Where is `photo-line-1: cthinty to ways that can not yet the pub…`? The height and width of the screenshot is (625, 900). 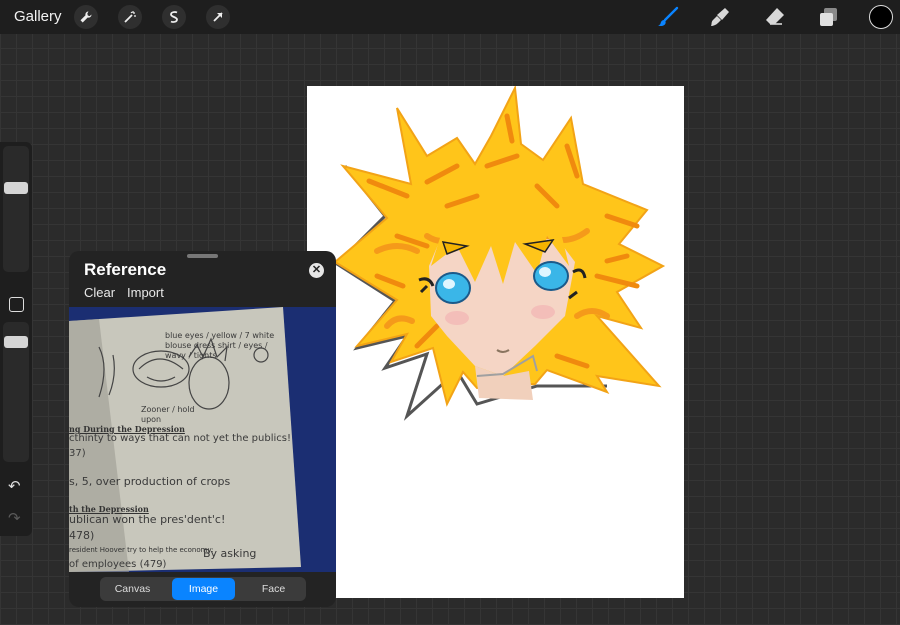
photo-line-1: cthinty to ways that can not yet the pub… is located at coordinates (180, 438).